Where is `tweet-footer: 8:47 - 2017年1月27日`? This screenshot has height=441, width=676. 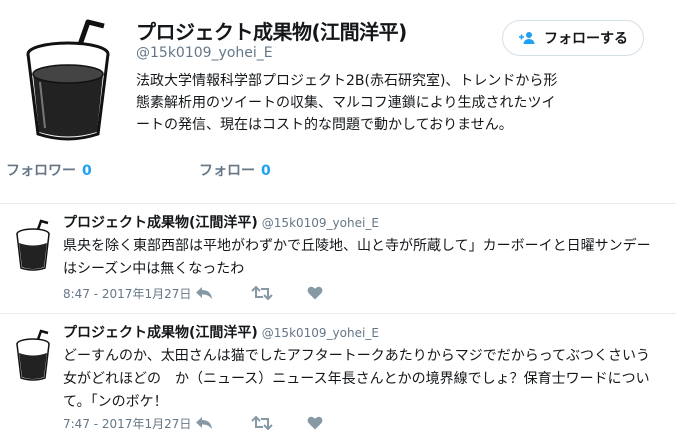
tweet-footer: 8:47 - 2017年1月27日 is located at coordinates (213, 293).